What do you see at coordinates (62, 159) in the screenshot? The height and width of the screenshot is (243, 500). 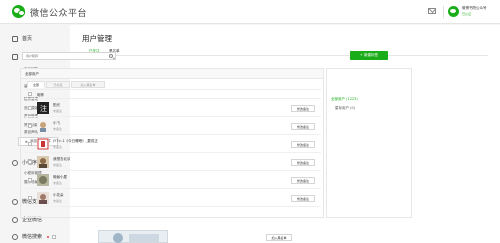 I see `row-nickname: 我想去北京` at bounding box center [62, 159].